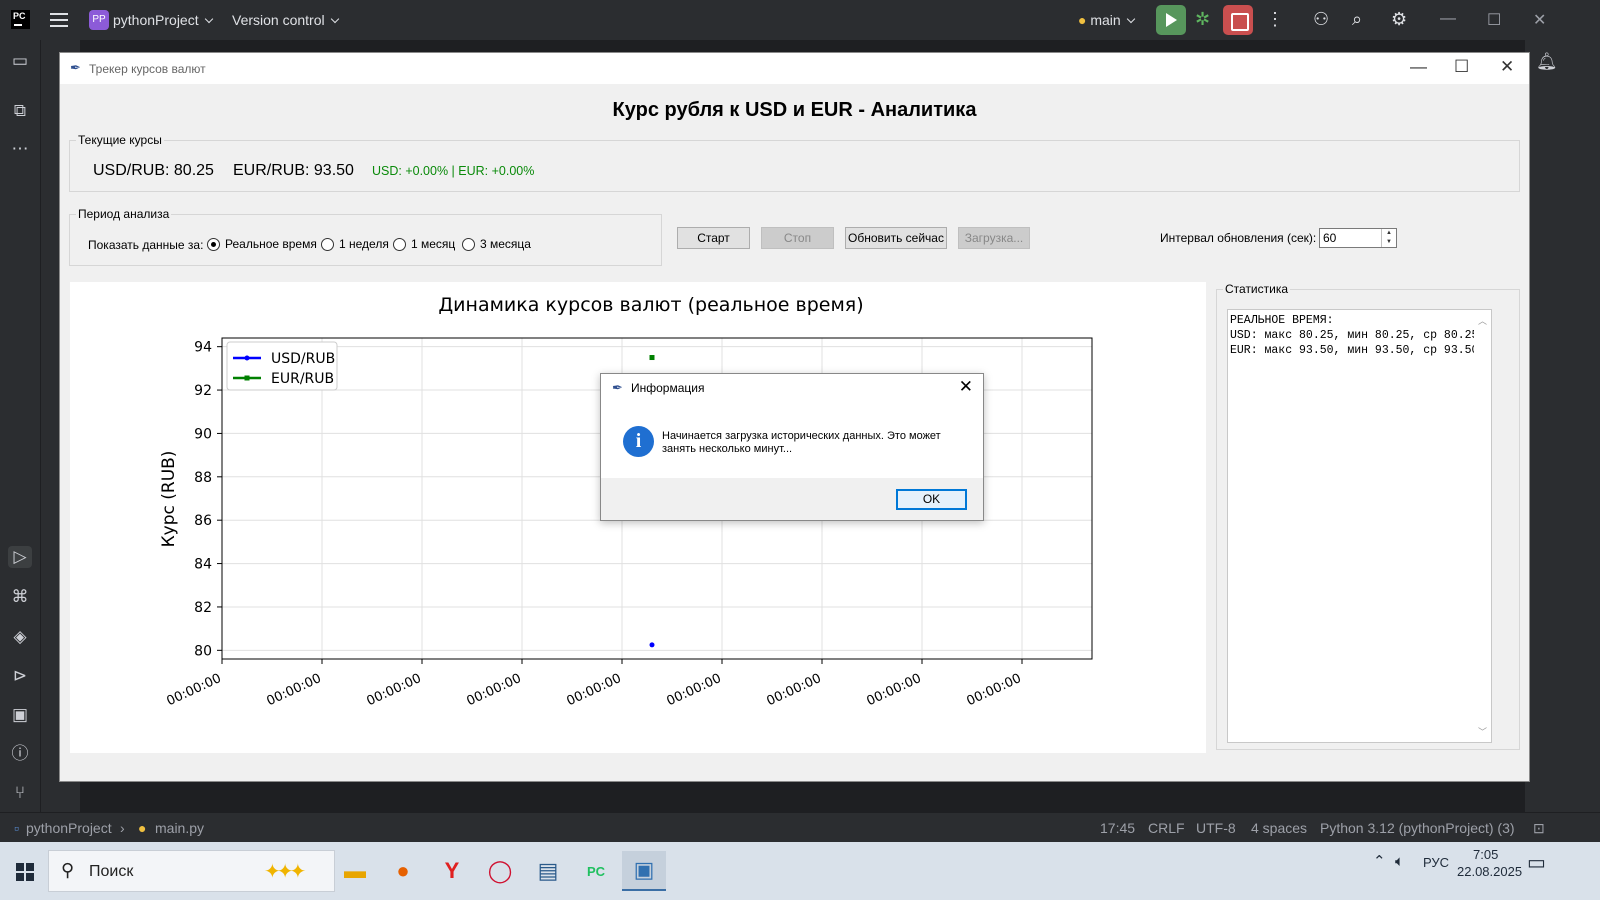 This screenshot has height=900, width=1600. I want to click on chart-legend: USD/RUB EUR/RUB, so click(282, 366).